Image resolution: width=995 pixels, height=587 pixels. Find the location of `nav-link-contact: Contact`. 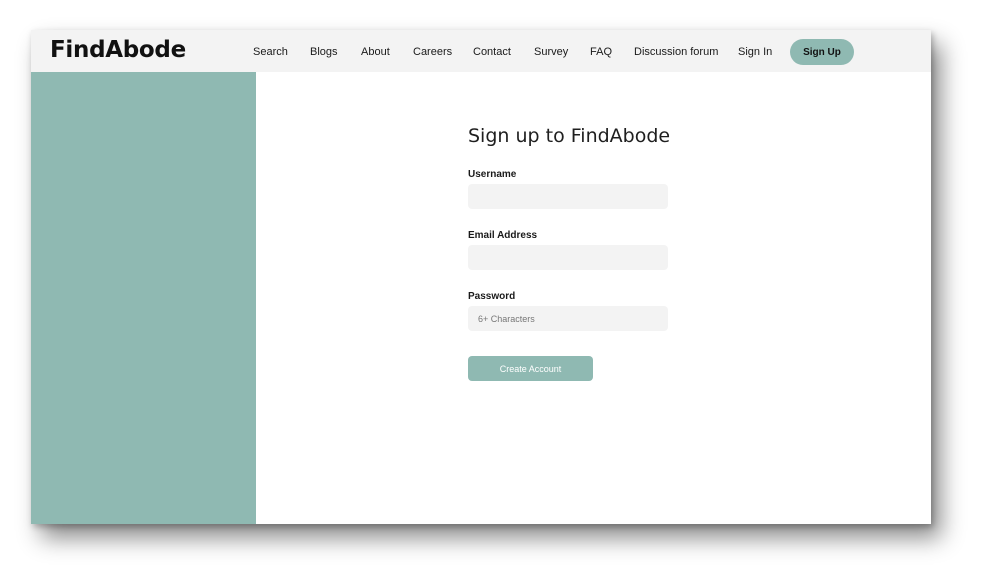

nav-link-contact: Contact is located at coordinates (492, 52).